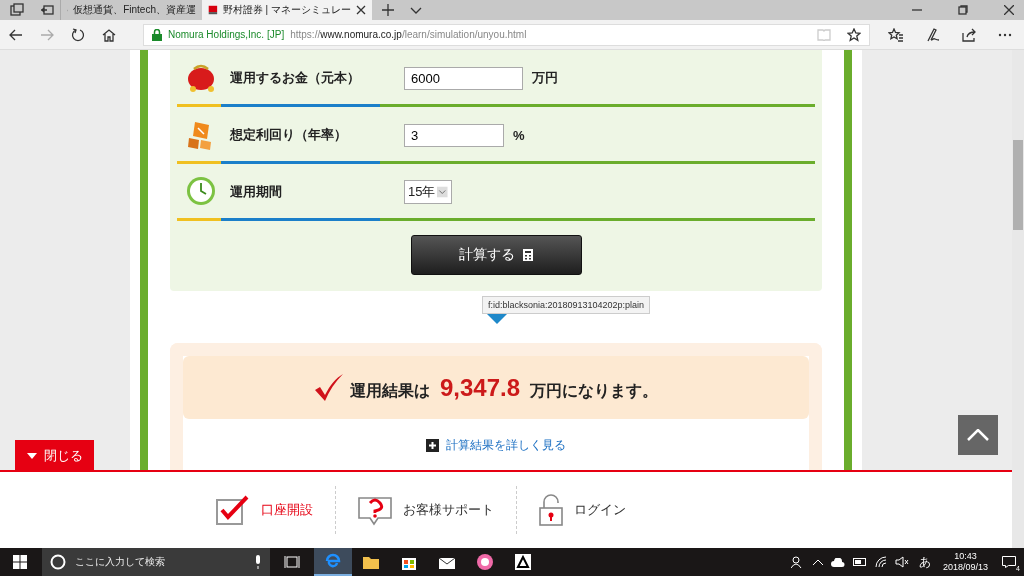 The image size is (1024, 576). I want to click on star-icon, so click(854, 34).